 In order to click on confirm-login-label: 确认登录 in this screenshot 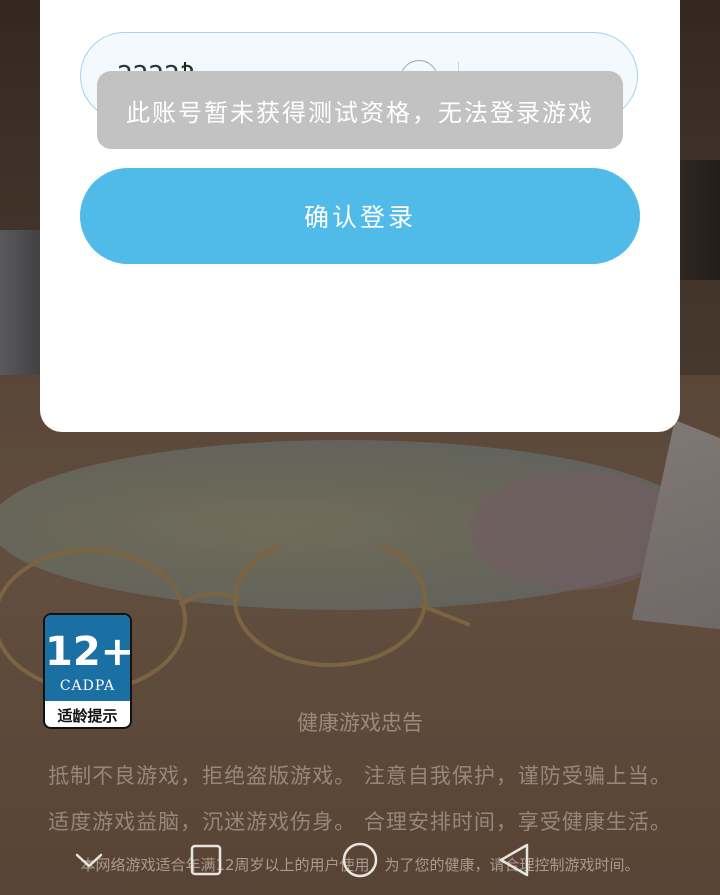, I will do `click(359, 217)`.